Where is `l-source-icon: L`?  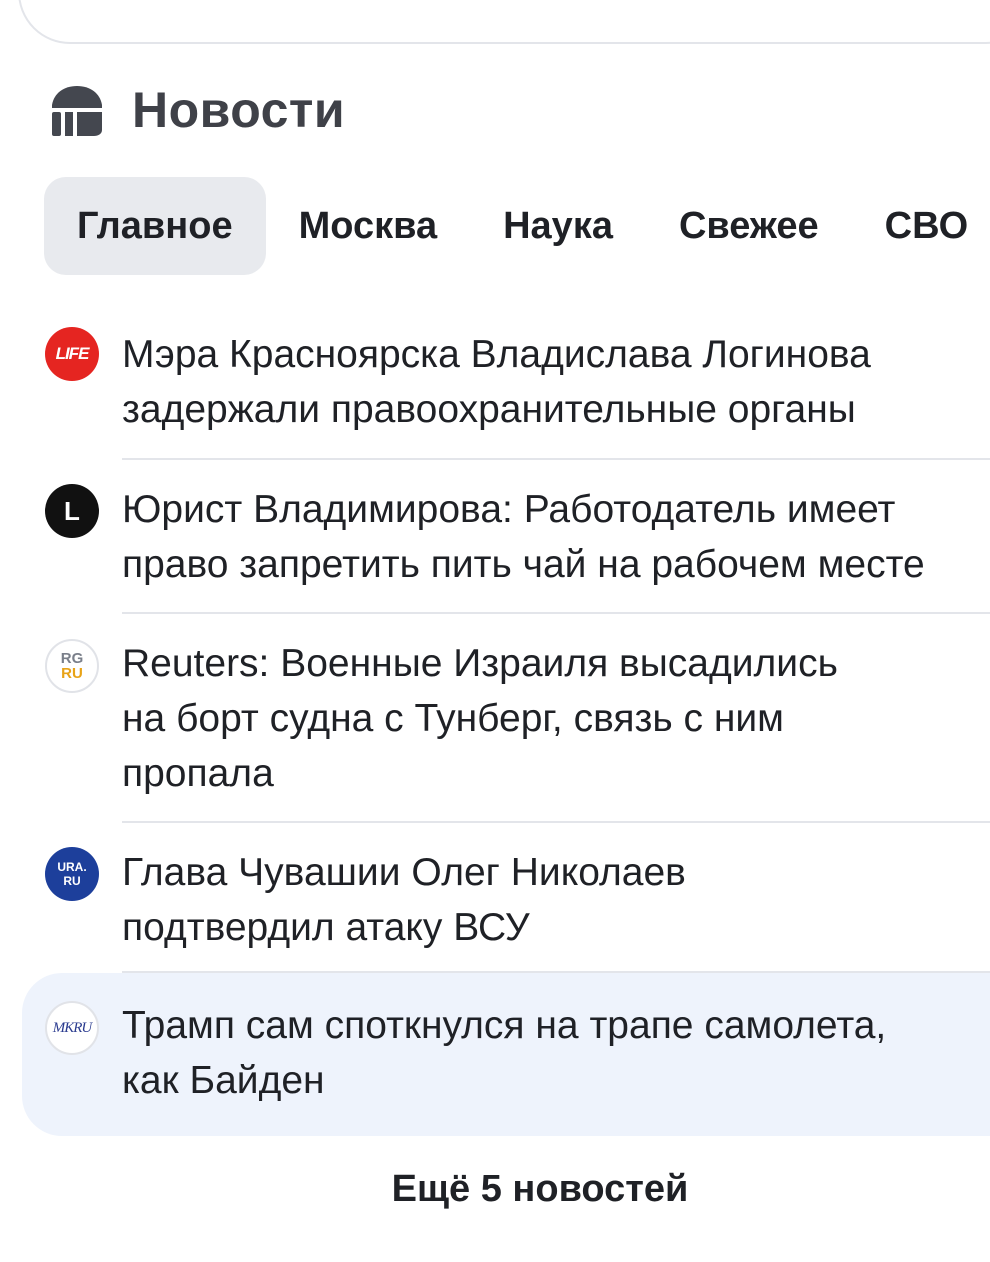
l-source-icon: L is located at coordinates (72, 511).